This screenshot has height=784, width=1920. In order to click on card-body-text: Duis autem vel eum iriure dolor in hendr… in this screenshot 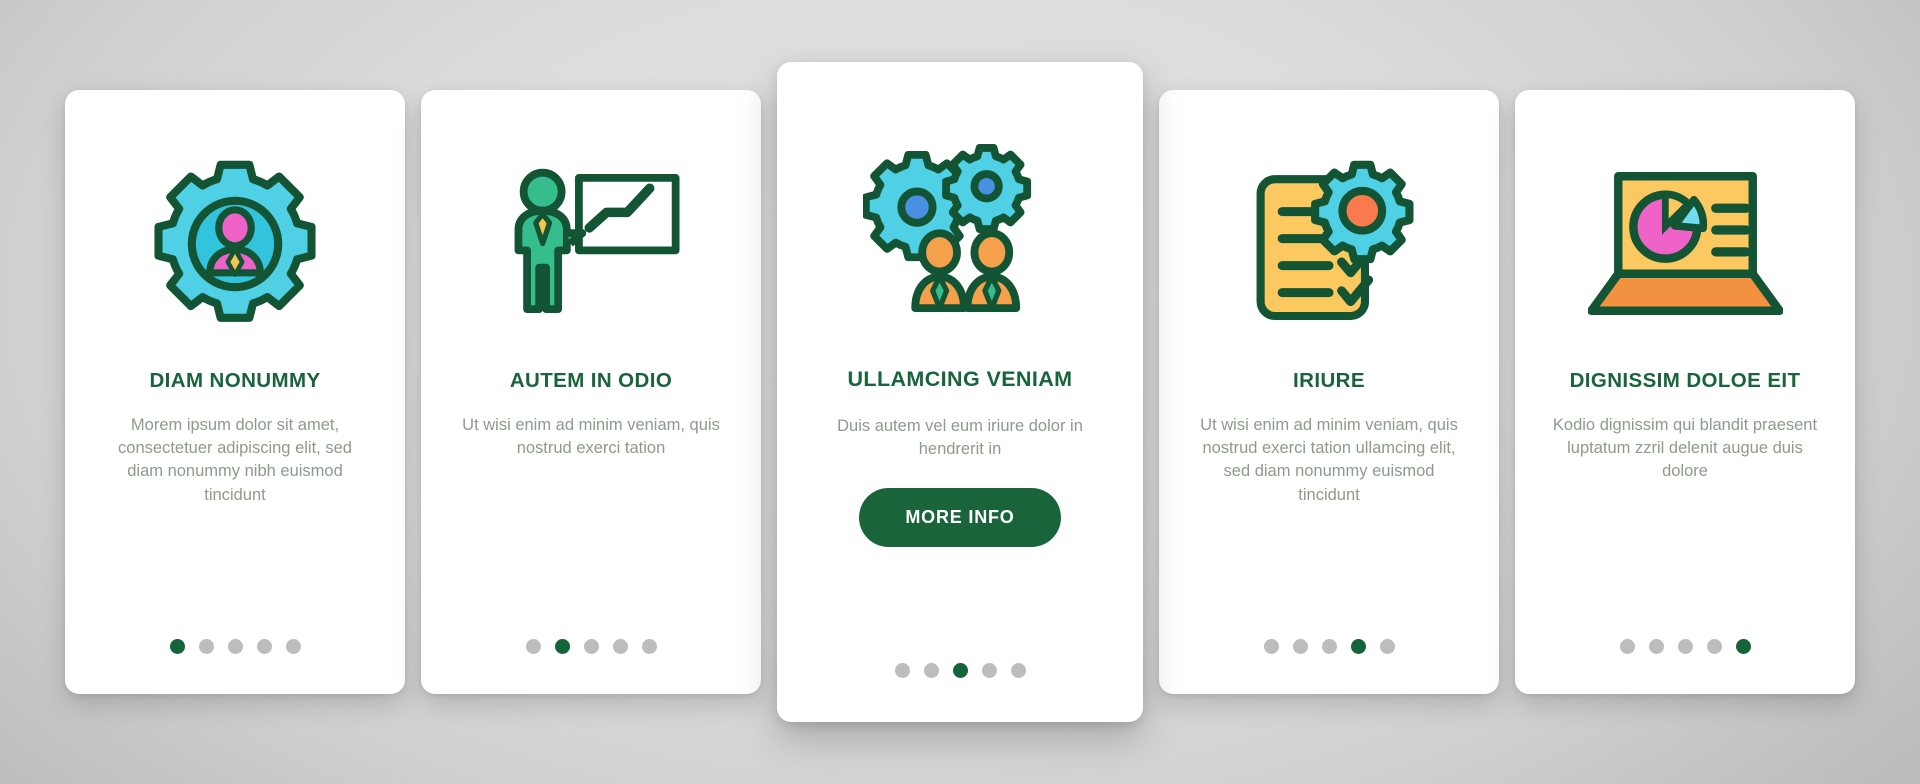, I will do `click(960, 437)`.